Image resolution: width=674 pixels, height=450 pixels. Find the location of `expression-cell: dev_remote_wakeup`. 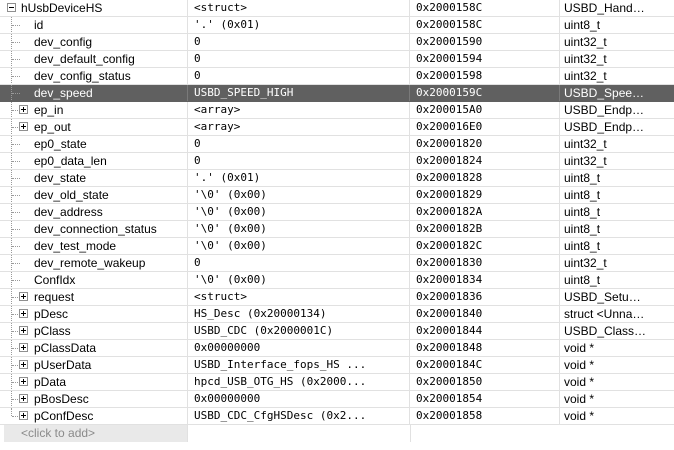

expression-cell: dev_remote_wakeup is located at coordinates (94, 263).